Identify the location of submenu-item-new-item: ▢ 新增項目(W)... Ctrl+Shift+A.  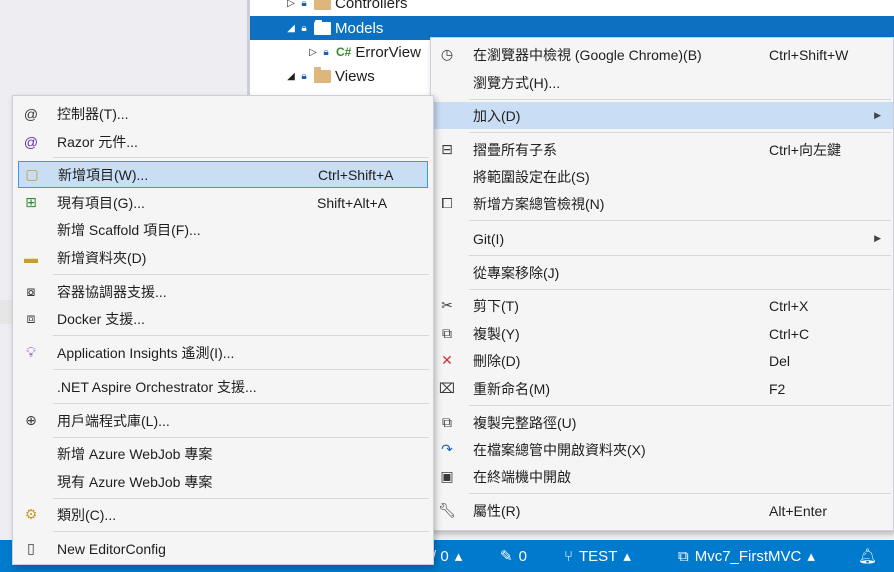
(223, 174).